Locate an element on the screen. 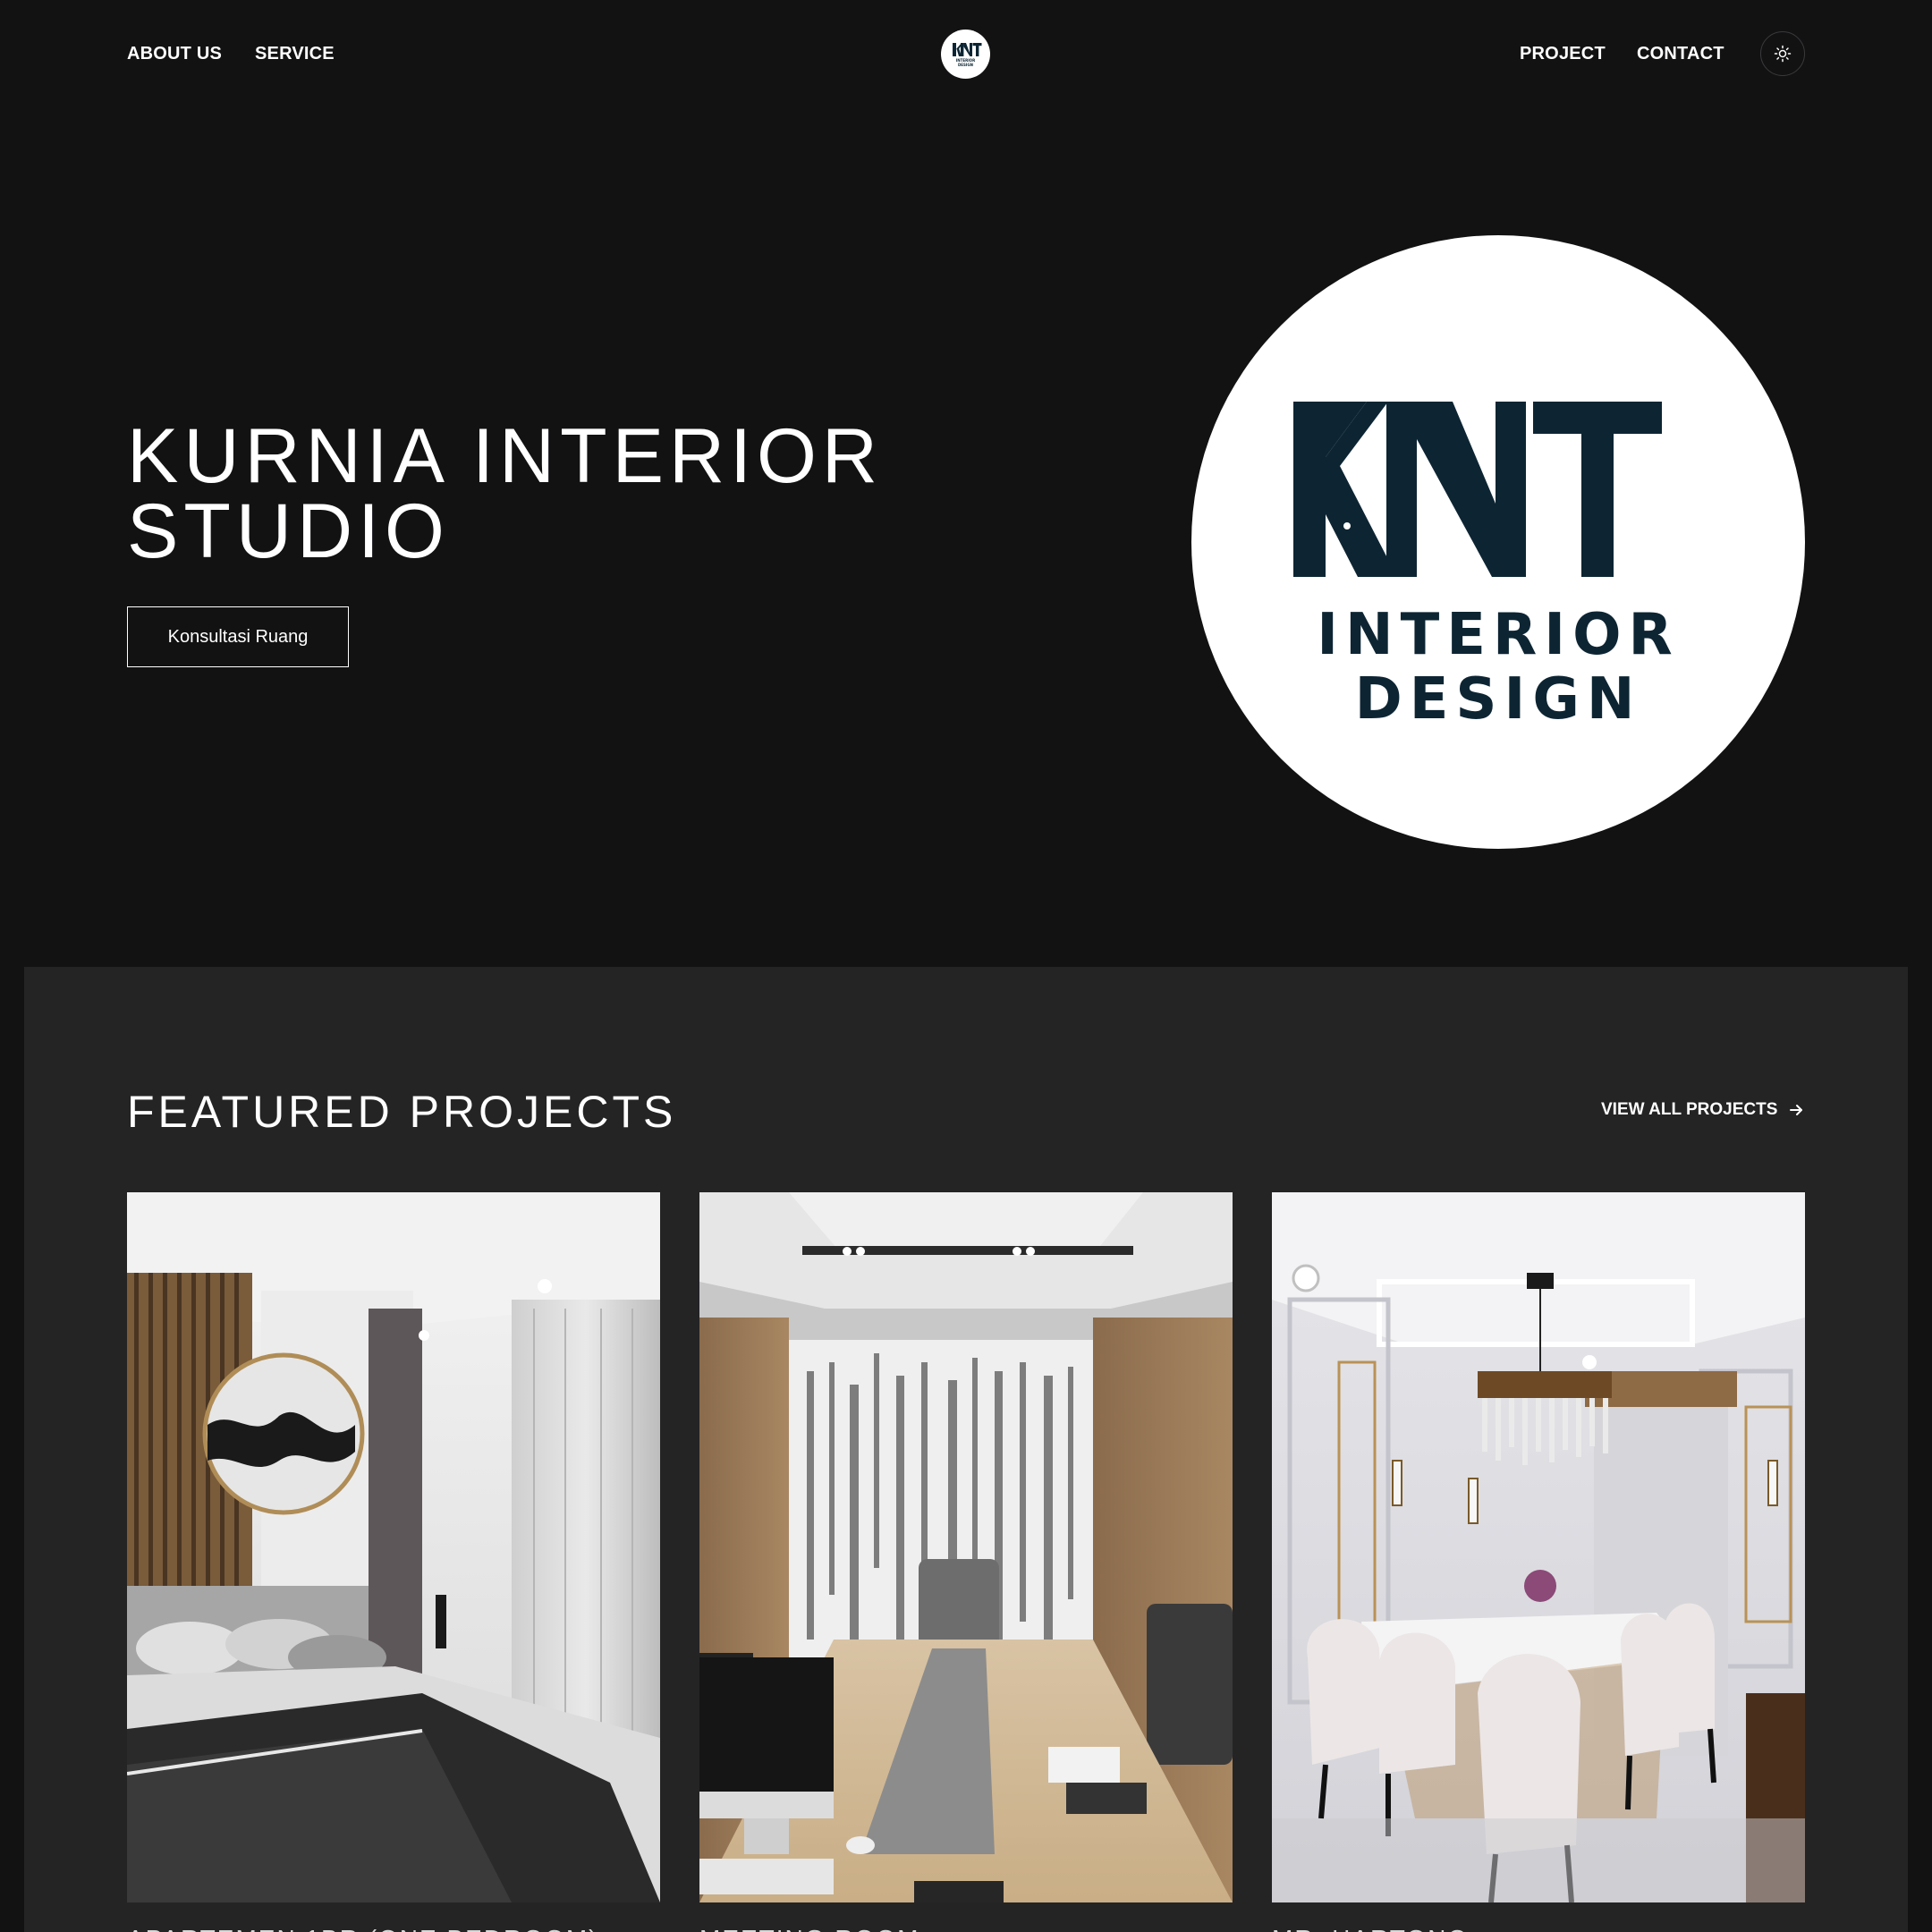 This screenshot has height=1932, width=1932. project-title: APARTEMEN 1BR (ONE BEDROOM) is located at coordinates (393, 1928).